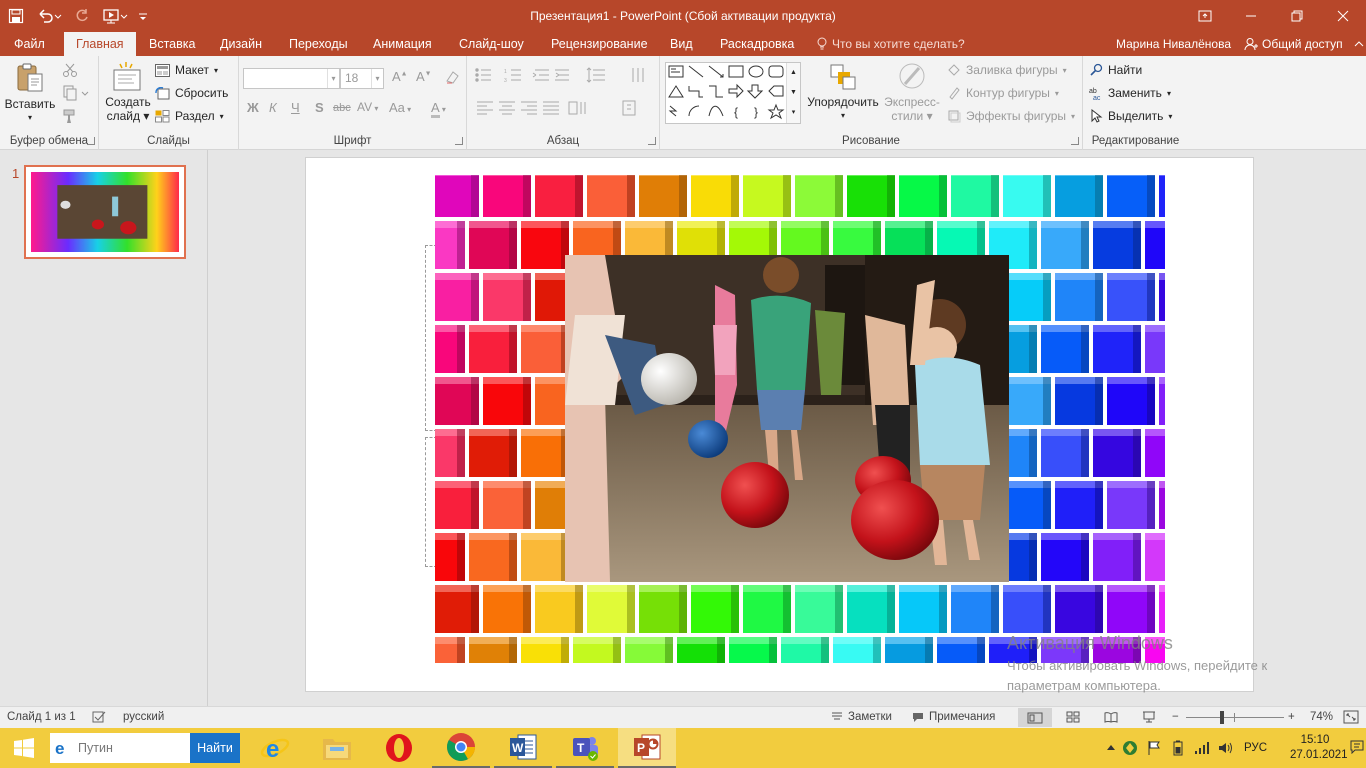 This screenshot has height=768, width=1366. I want to click on tab-view: Вид, so click(681, 44).